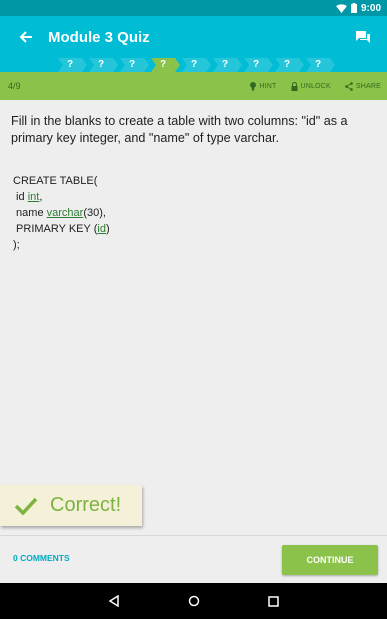 The image size is (387, 619). I want to click on chat-icon, so click(363, 37).